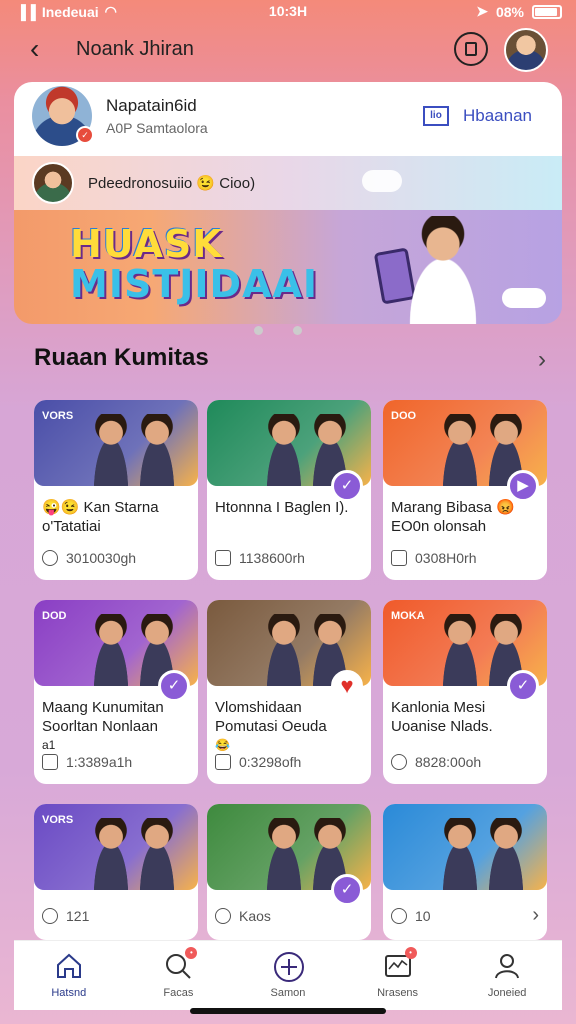 The height and width of the screenshot is (1024, 576). Describe the element at coordinates (435, 116) in the screenshot. I see `brand-logo-icon: lio` at that location.